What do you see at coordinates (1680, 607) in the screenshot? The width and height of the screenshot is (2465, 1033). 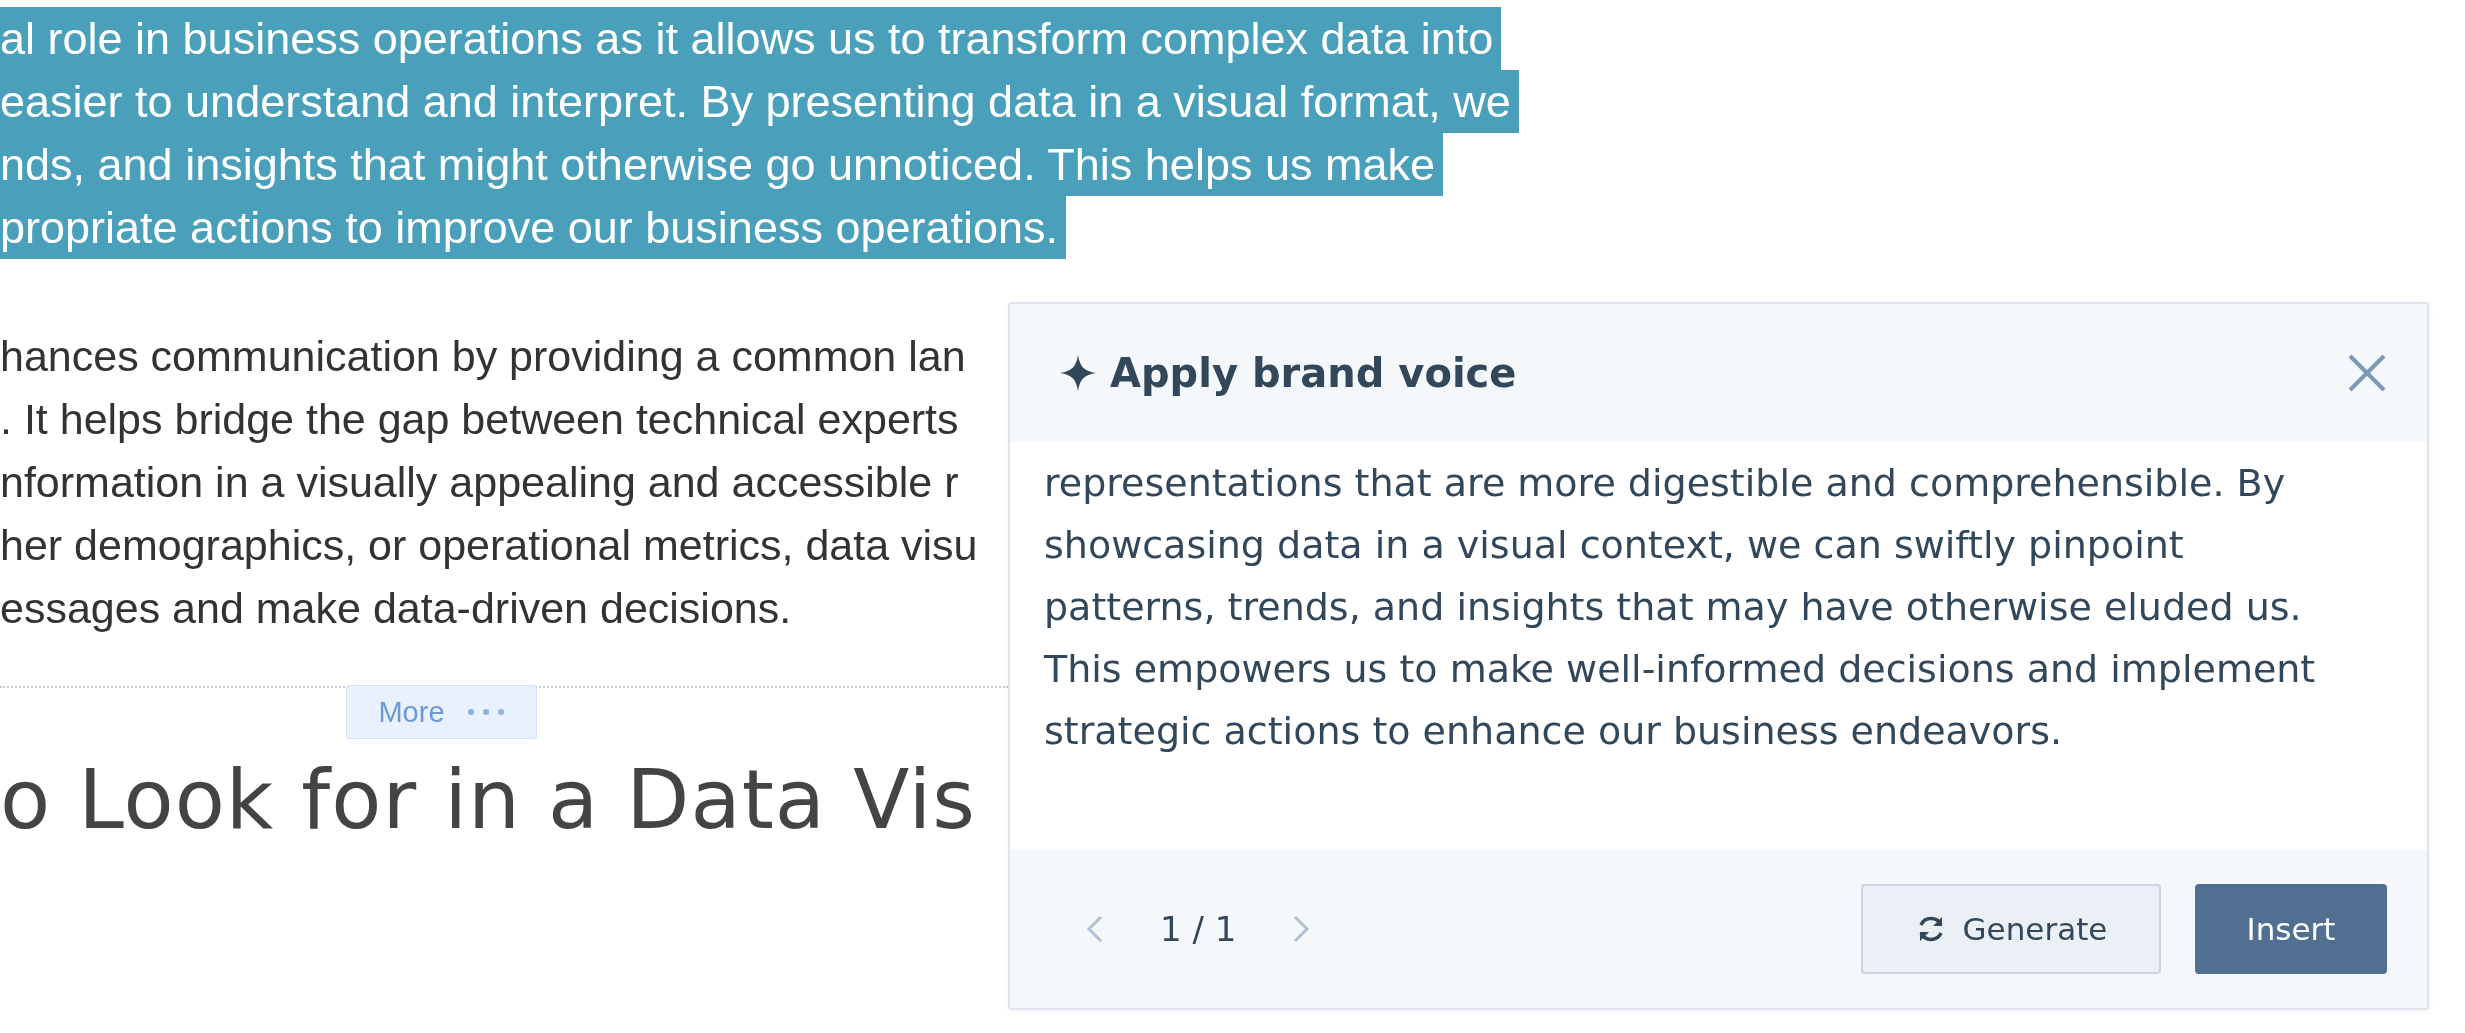 I see `generated-text: representations that are more digestible and comprehensible. By showcasing data in a visual context, we can swiftly pinpoint patterns, trends, and insights that may have otherwise eluded us. This empowers us to make well-informed decisions and implement strategic actions to enhance our business endeavors.` at bounding box center [1680, 607].